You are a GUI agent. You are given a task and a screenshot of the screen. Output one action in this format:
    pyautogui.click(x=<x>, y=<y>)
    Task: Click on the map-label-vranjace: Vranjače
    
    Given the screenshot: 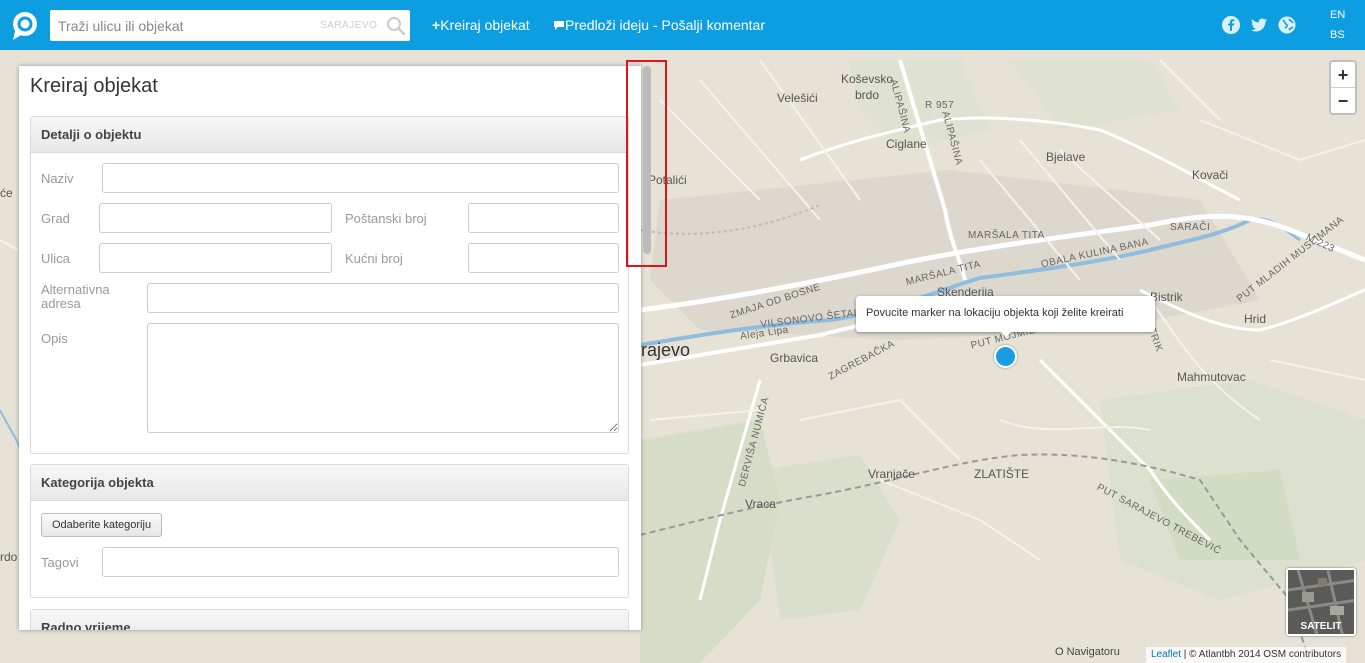 What is the action you would take?
    pyautogui.click(x=891, y=474)
    